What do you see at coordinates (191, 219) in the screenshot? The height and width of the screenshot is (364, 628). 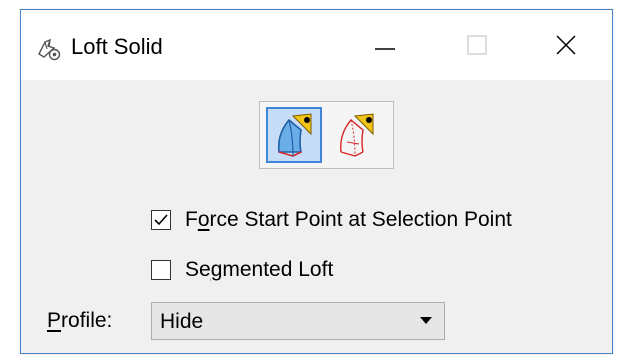 I see `label-prefix: F` at bounding box center [191, 219].